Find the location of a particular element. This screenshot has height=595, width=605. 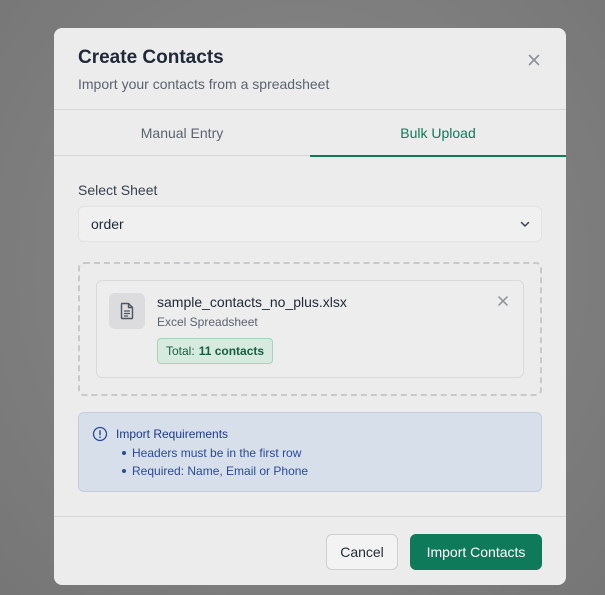

sheet-select-value: order is located at coordinates (107, 224).